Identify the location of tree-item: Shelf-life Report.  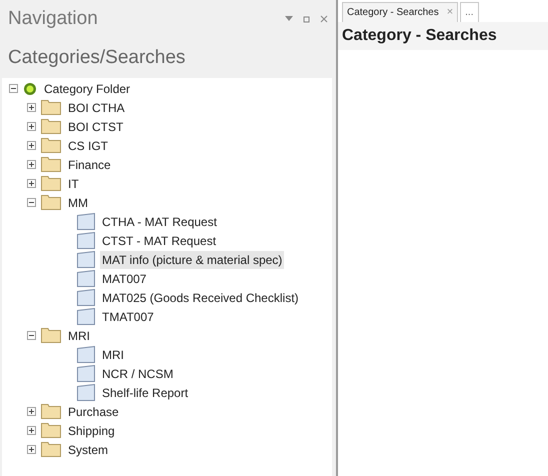
(145, 393).